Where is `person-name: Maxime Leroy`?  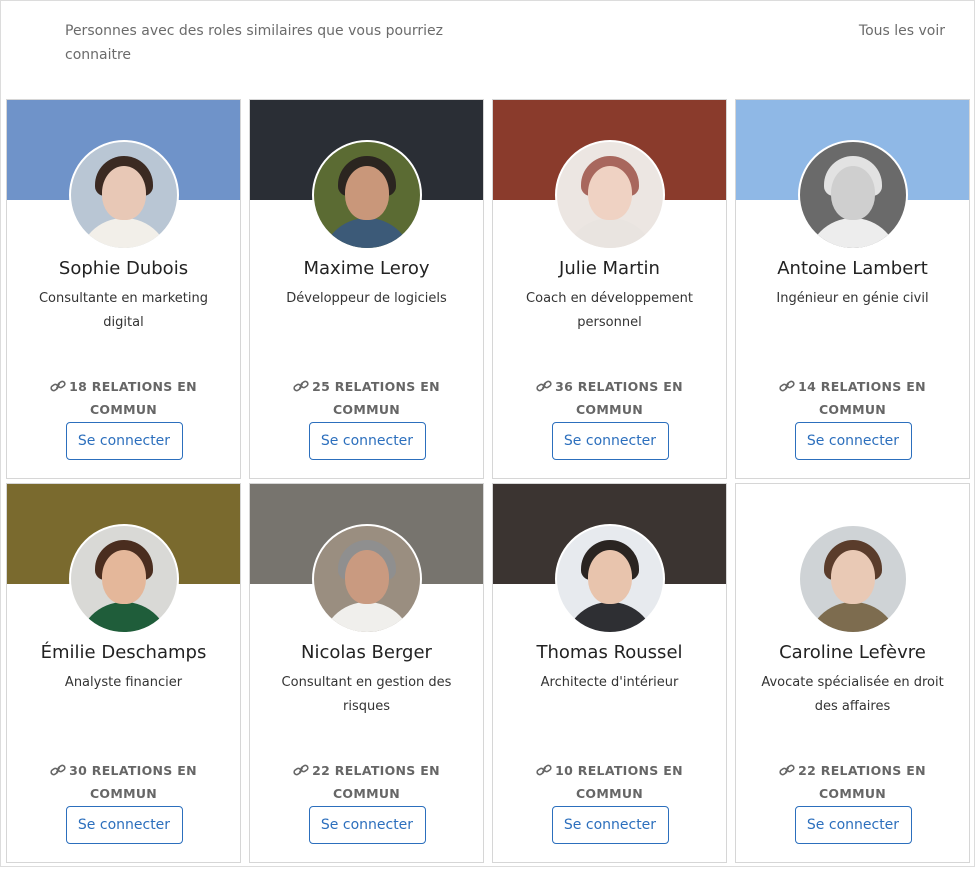
person-name: Maxime Leroy is located at coordinates (366, 269).